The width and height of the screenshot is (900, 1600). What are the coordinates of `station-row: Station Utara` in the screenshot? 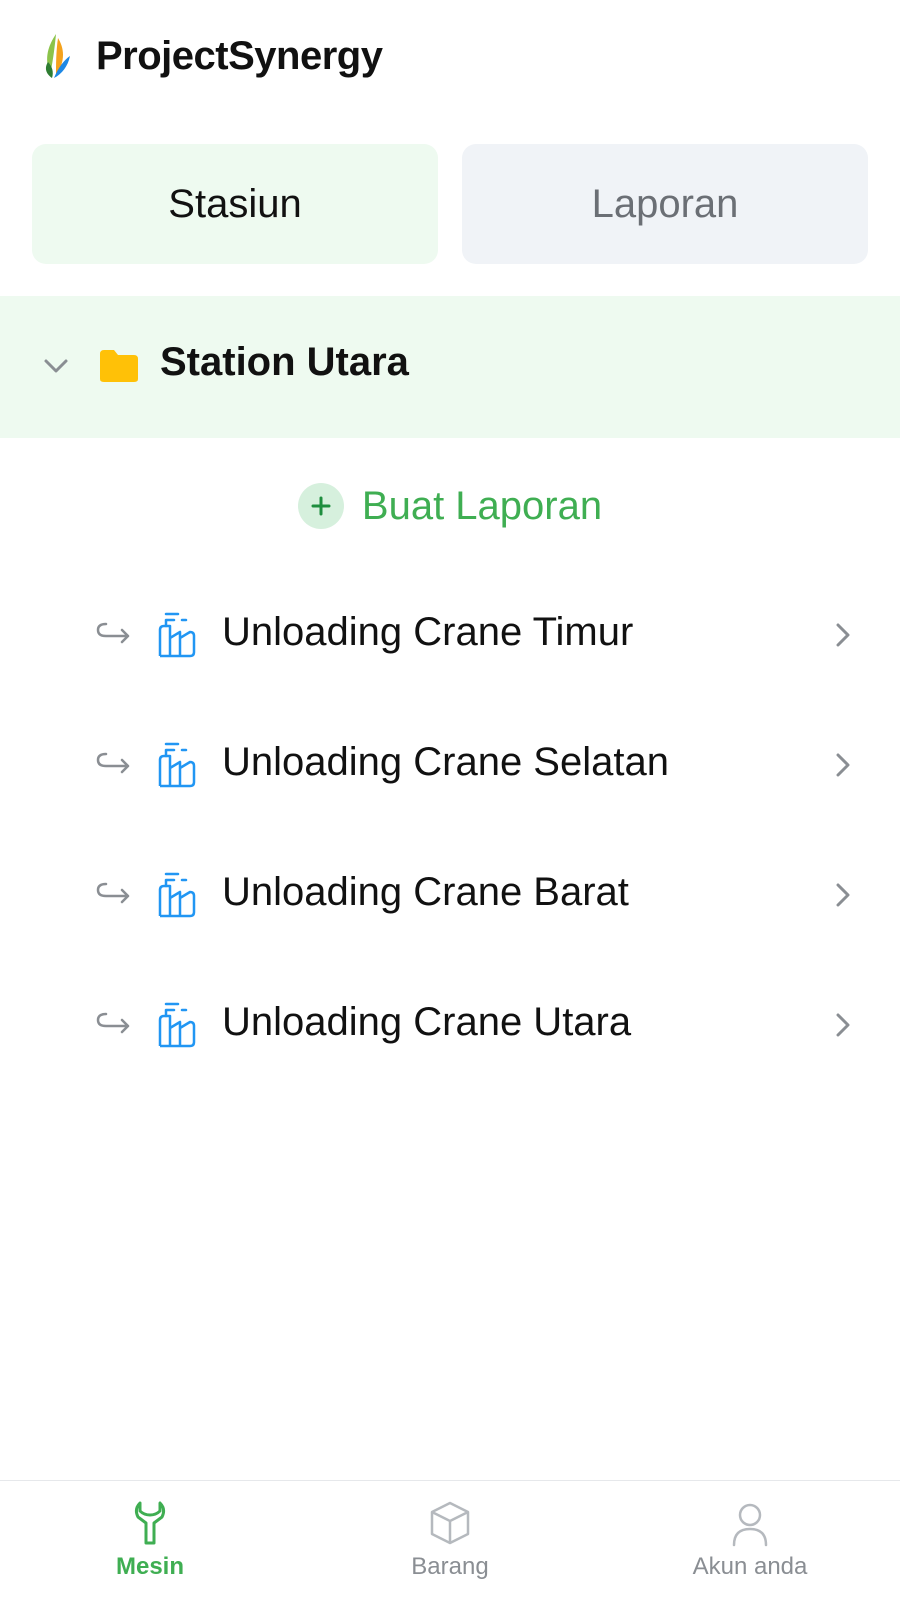 It's located at (450, 367).